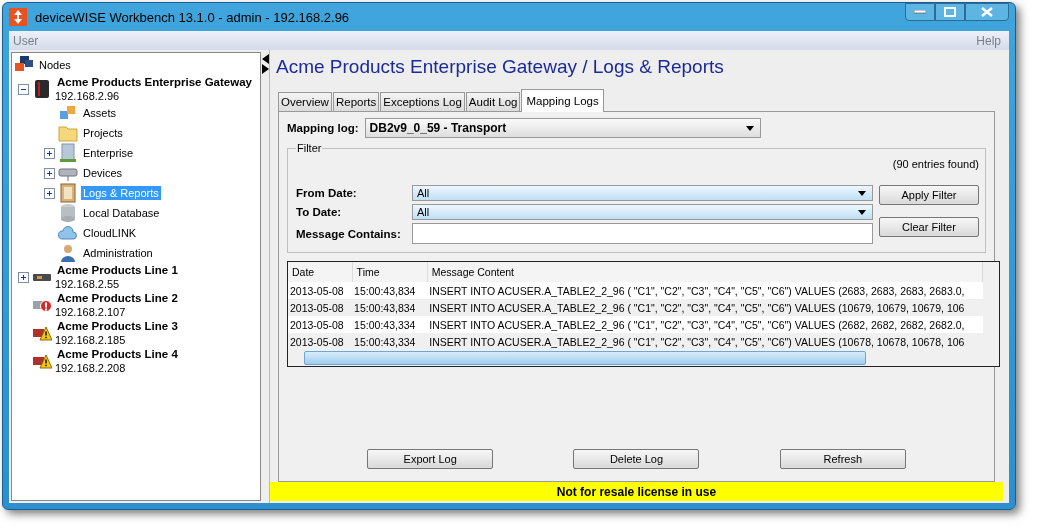 Image resolution: width=1039 pixels, height=529 pixels. I want to click on group-title: Filter, so click(309, 148).